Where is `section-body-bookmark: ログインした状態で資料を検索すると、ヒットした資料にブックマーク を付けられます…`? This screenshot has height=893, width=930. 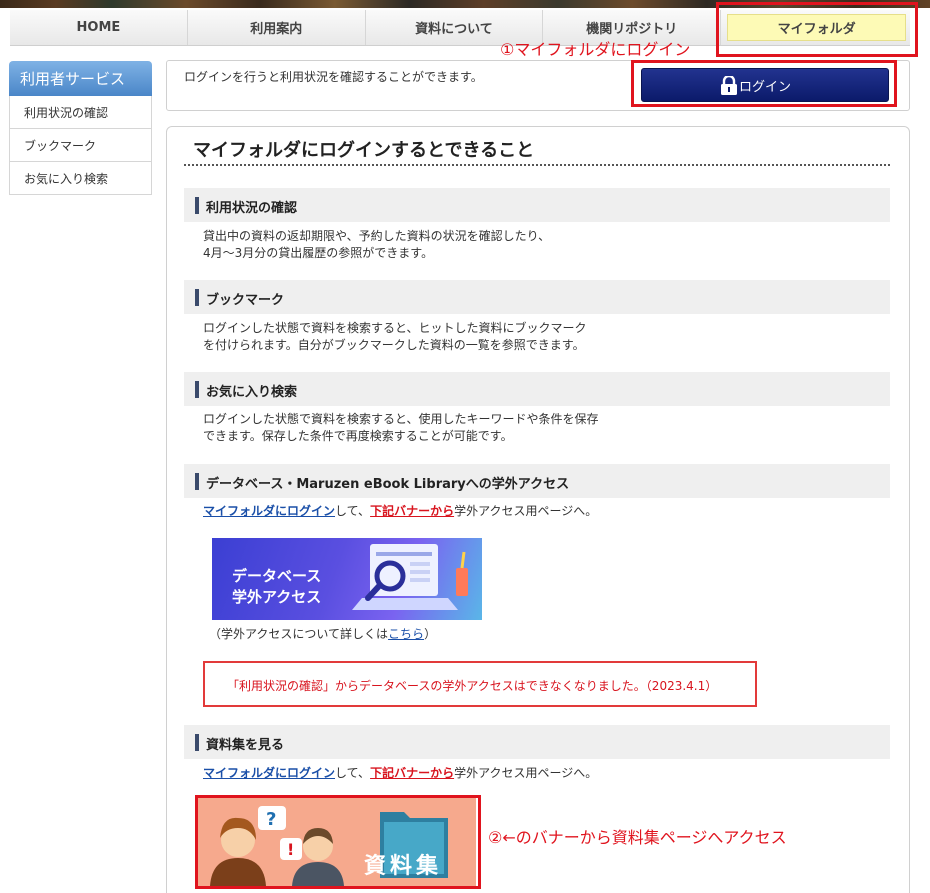 section-body-bookmark: ログインした状態で資料を検索すると、ヒットした資料にブックマーク を付けられます… is located at coordinates (395, 337).